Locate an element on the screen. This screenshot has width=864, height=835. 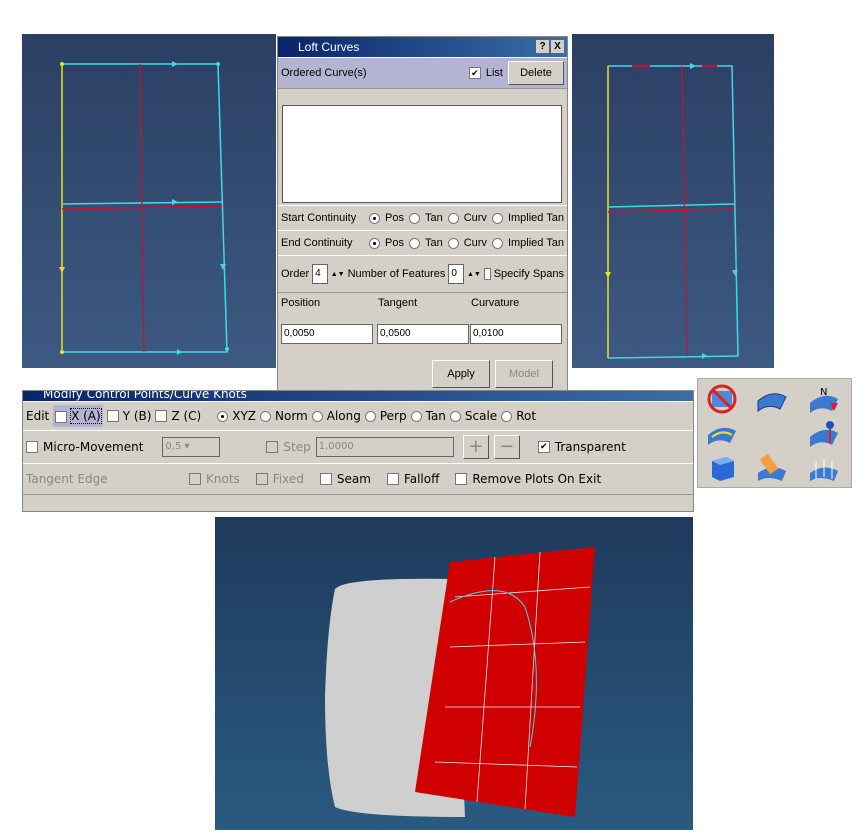
specify-spans-checkbox is located at coordinates (487, 274).